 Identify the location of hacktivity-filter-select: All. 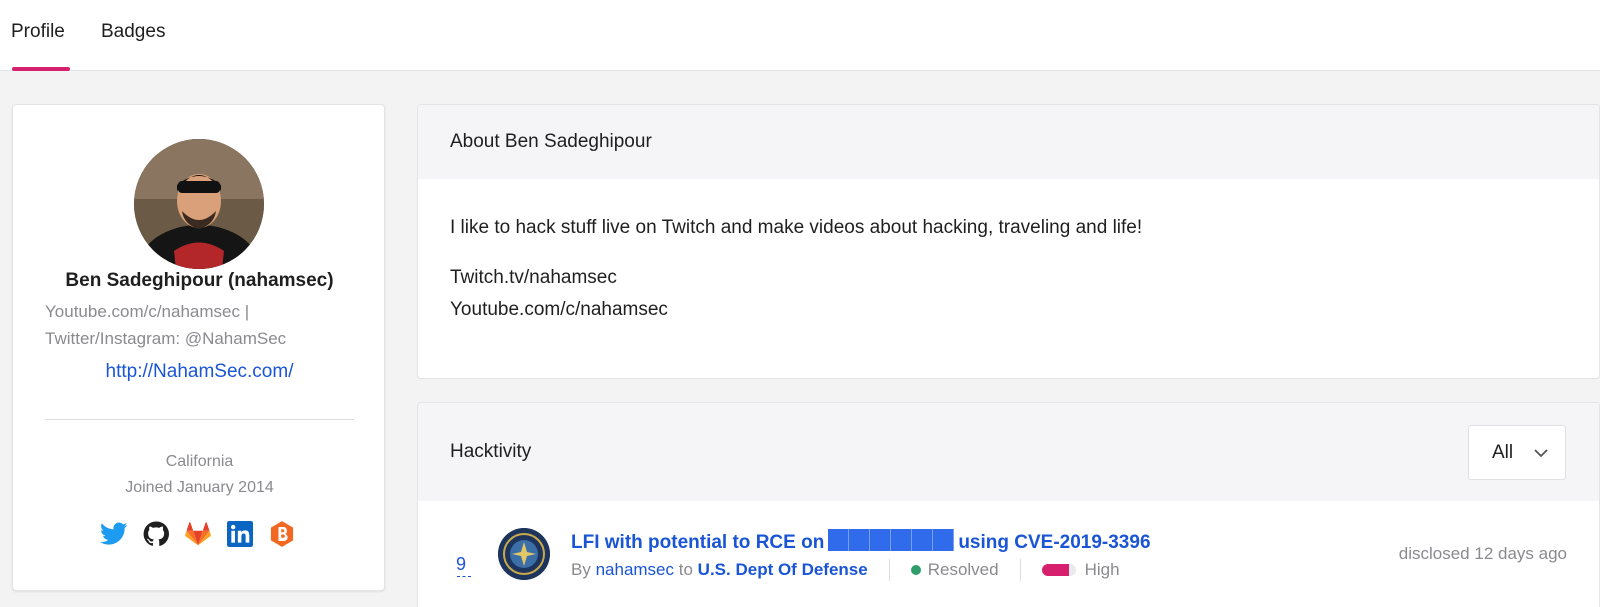
(1517, 452).